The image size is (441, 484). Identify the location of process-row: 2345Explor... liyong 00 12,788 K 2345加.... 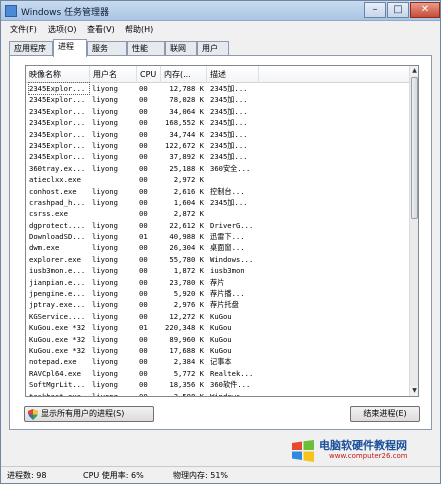
(217, 88).